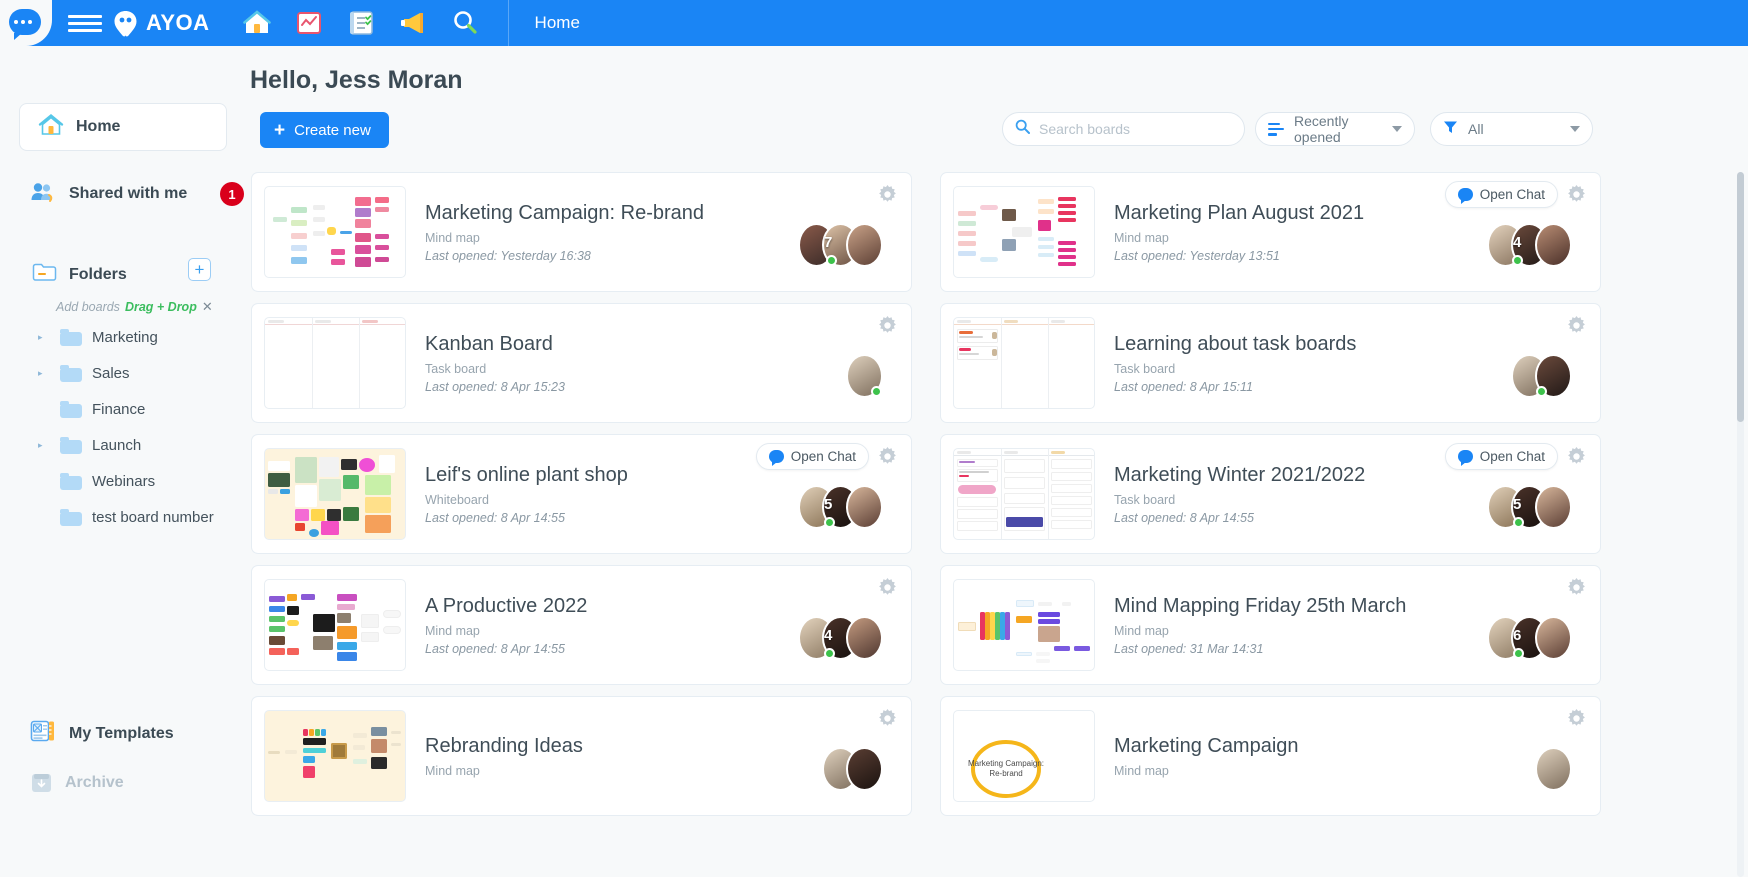 The height and width of the screenshot is (877, 1748). What do you see at coordinates (125, 481) in the screenshot?
I see `sidebar-folder-webinars: ▸ Webinars` at bounding box center [125, 481].